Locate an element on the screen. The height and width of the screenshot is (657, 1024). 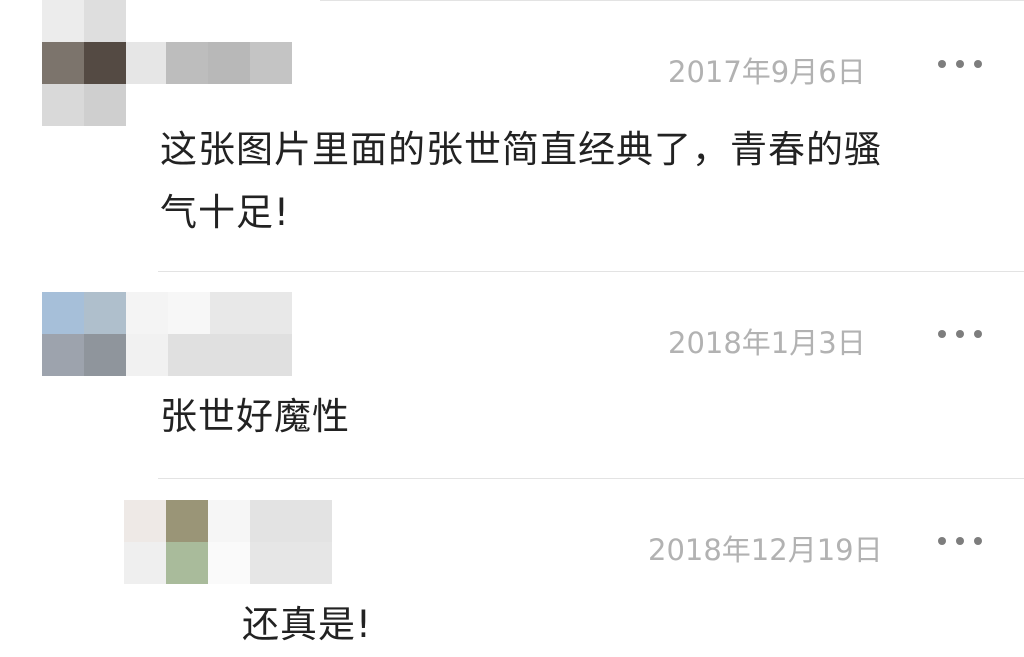
reply-1-more-icon is located at coordinates (960, 541).